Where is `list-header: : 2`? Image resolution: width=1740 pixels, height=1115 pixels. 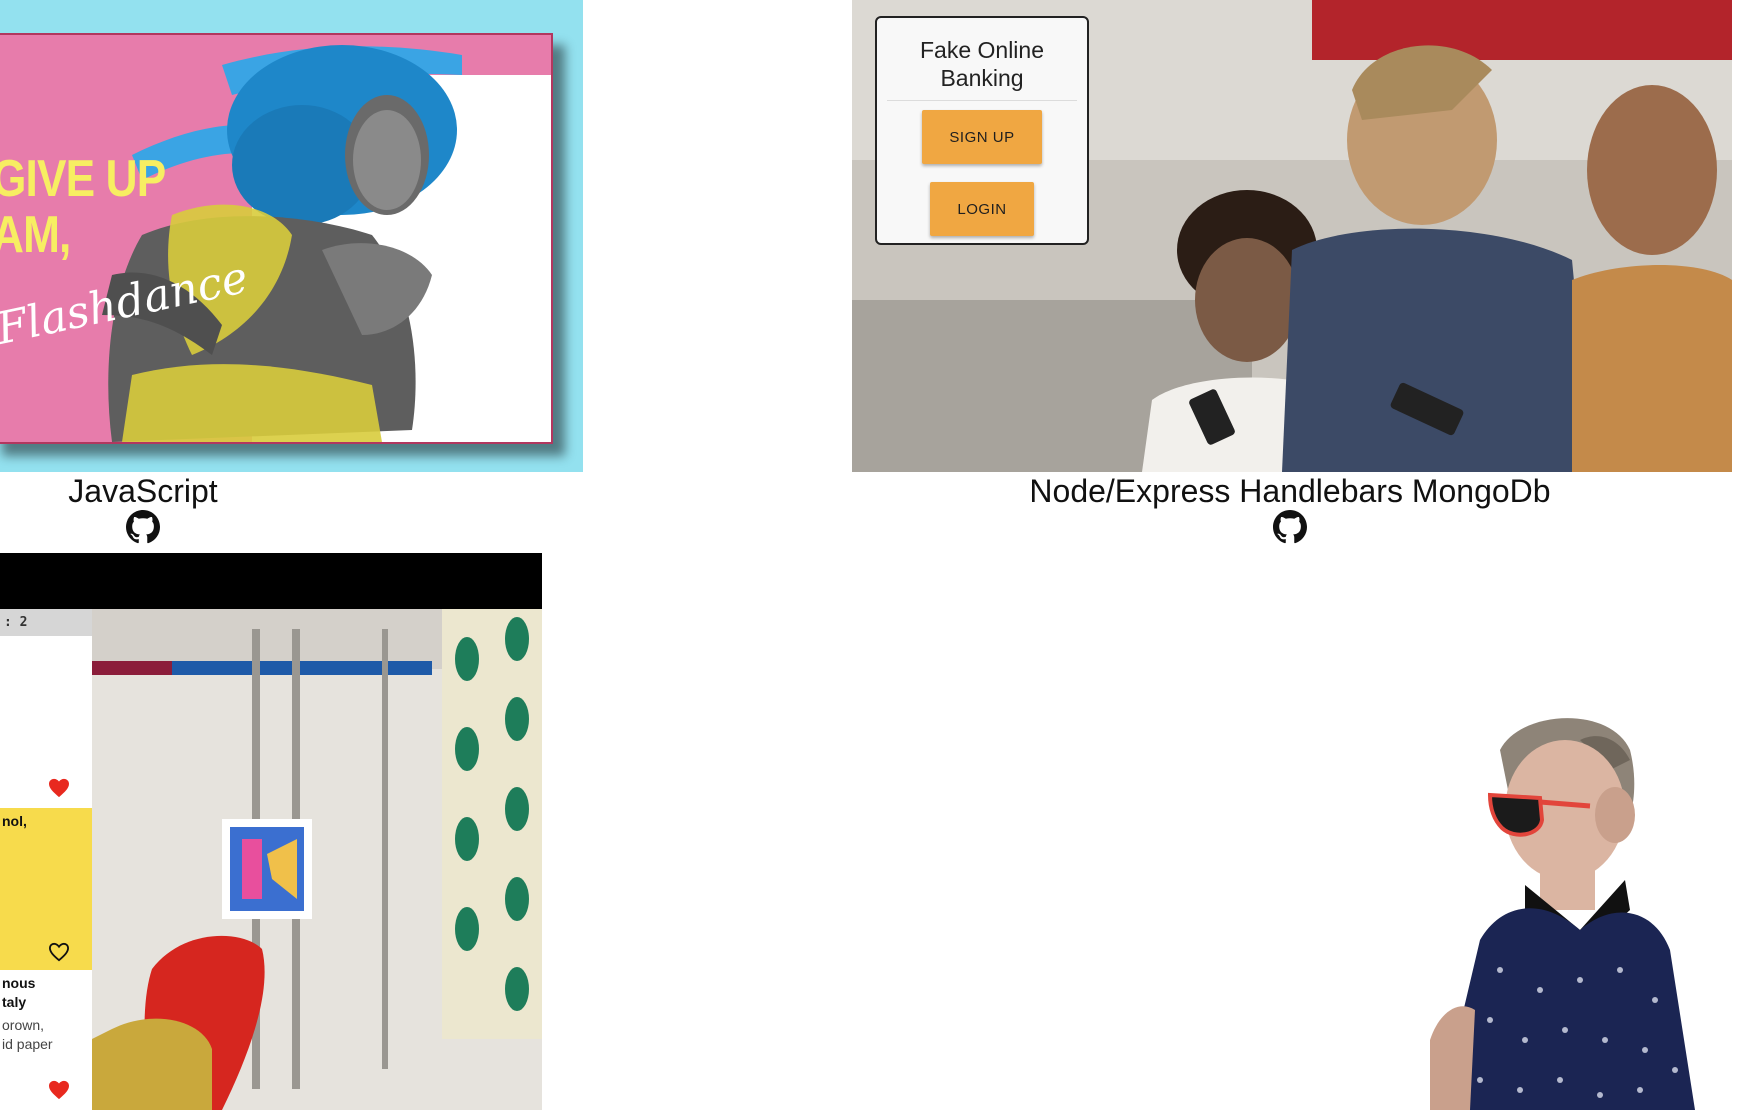
list-header: : 2 is located at coordinates (46, 622).